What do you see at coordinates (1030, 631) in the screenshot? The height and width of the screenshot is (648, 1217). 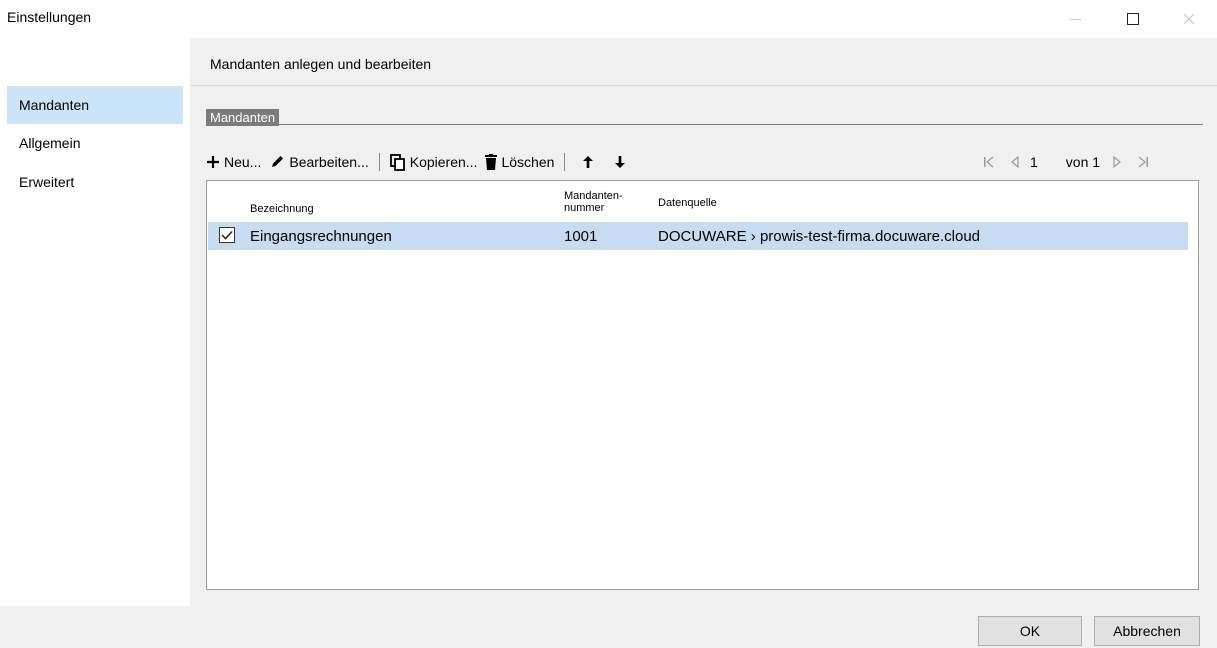 I see `ok-button: OK` at bounding box center [1030, 631].